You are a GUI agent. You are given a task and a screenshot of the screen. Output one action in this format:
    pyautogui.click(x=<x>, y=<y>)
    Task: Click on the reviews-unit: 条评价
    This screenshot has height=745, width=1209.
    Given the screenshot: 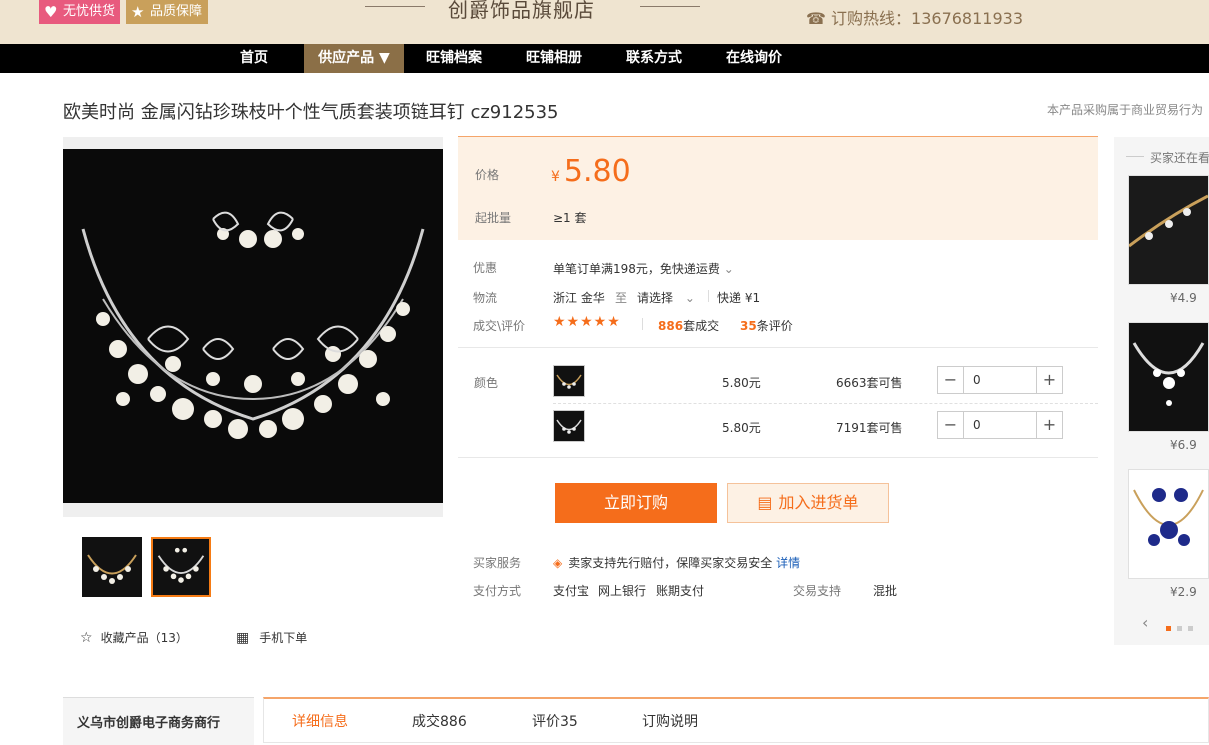 What is the action you would take?
    pyautogui.click(x=774, y=326)
    